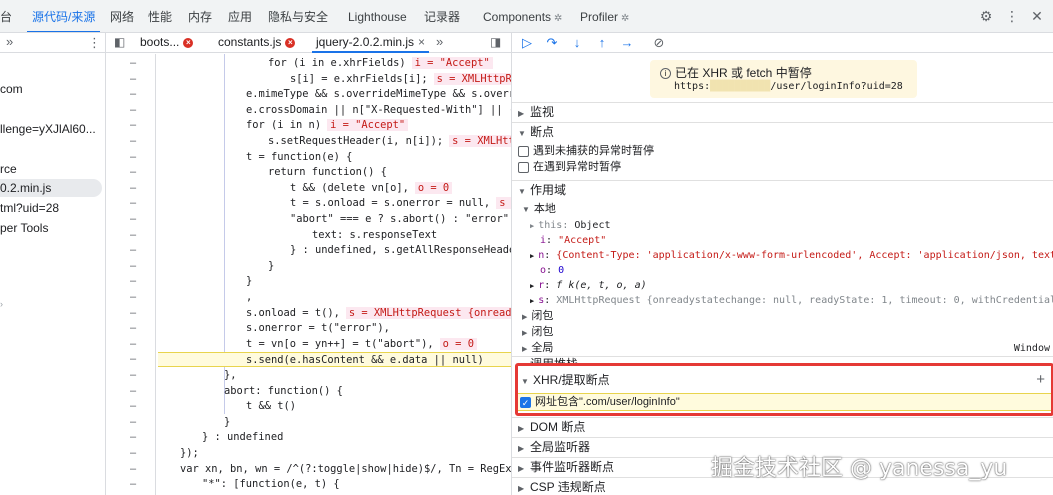 This screenshot has width=1053, height=495. Describe the element at coordinates (525, 402) in the screenshot. I see `checked-checkbox-icon: ✓` at that location.